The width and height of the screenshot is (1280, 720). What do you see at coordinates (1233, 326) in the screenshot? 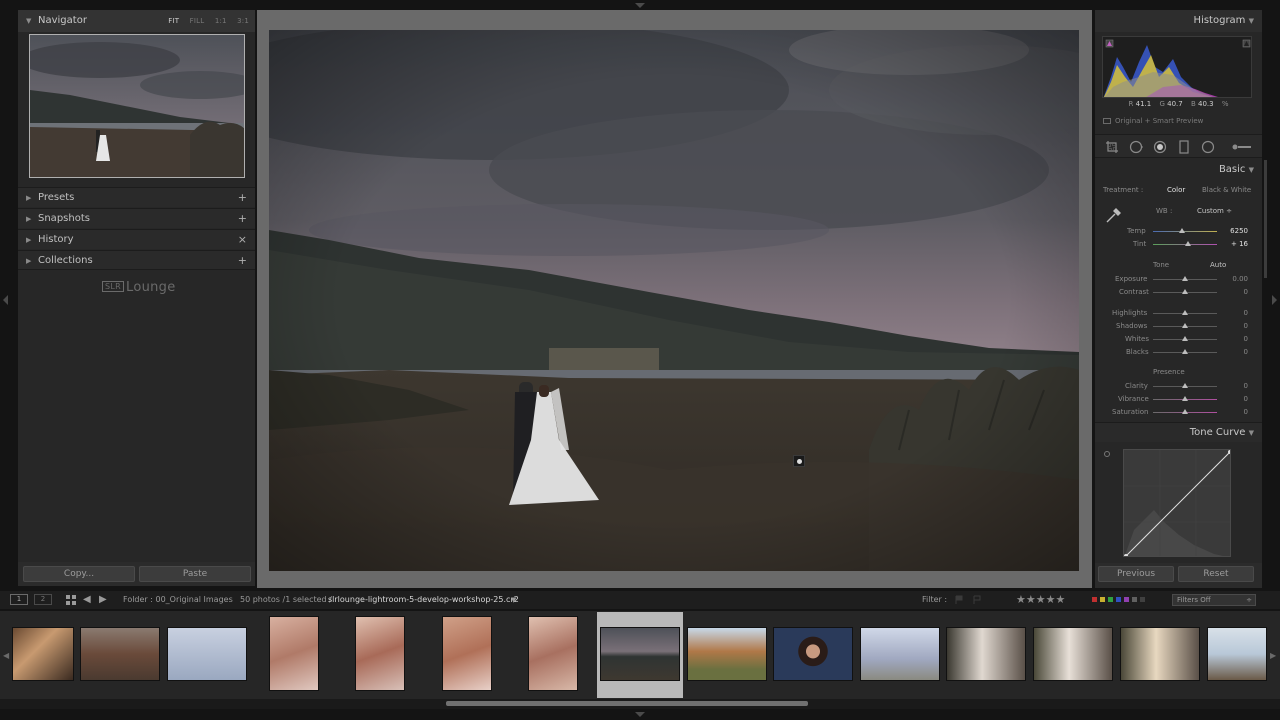
I see `shadows-value: 0` at bounding box center [1233, 326].